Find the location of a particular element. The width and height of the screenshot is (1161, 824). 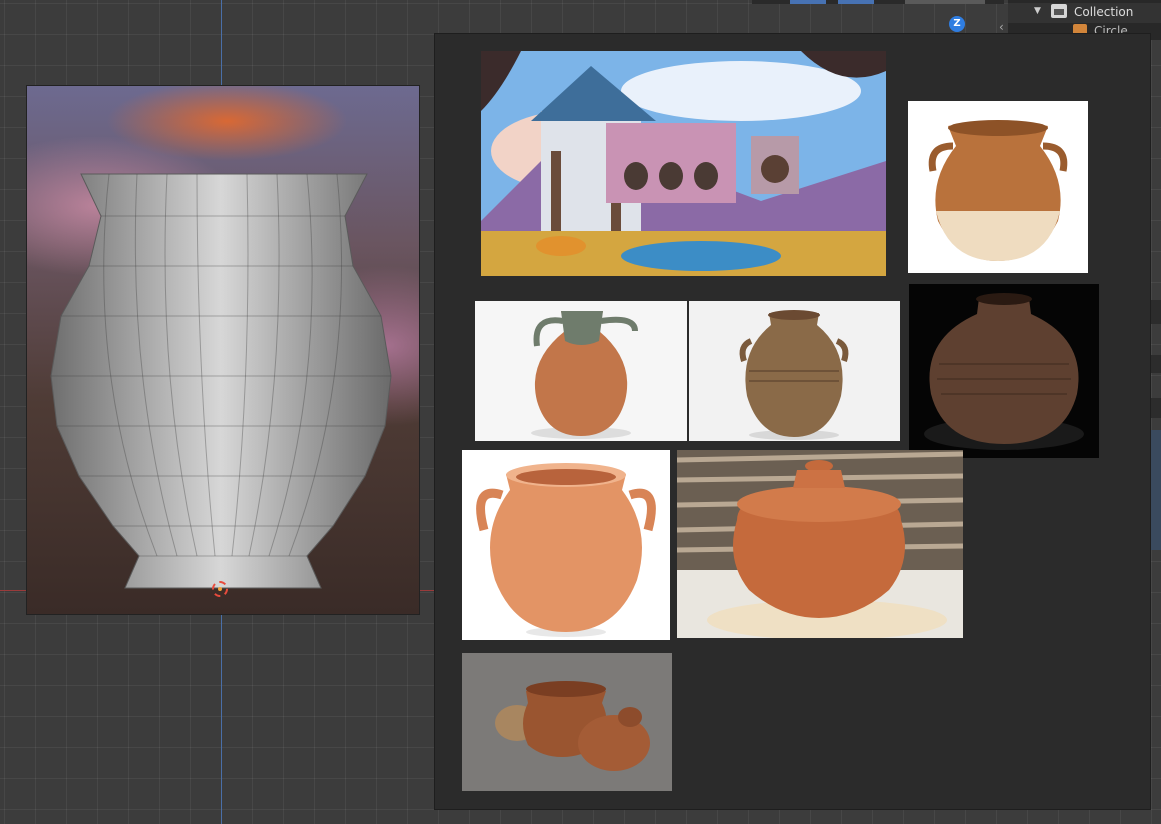

object-origin-icon is located at coordinates (220, 589).